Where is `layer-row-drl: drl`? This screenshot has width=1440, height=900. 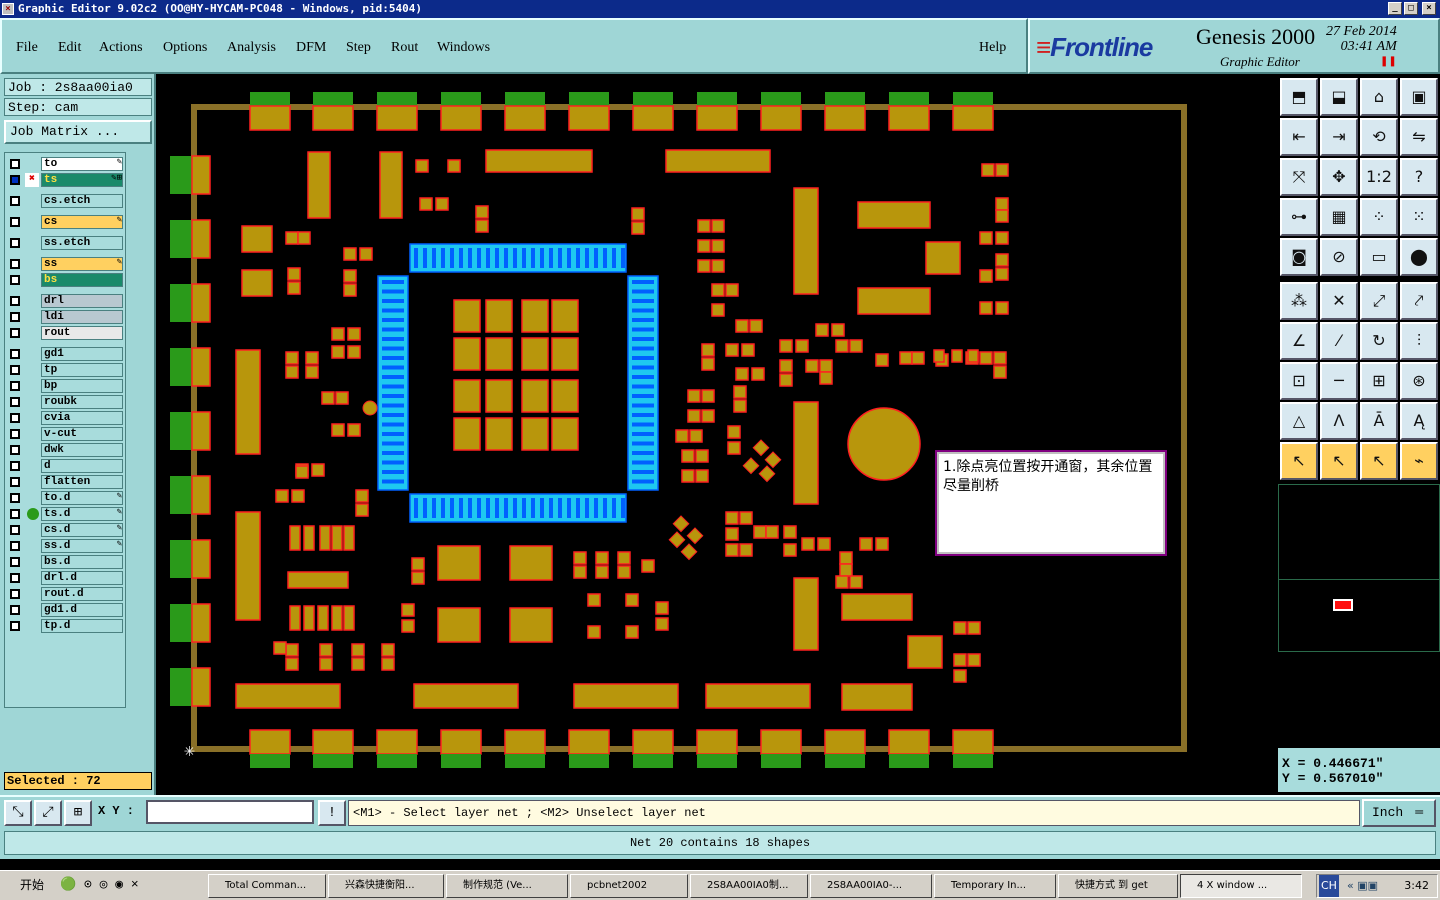 layer-row-drl: drl is located at coordinates (66, 301).